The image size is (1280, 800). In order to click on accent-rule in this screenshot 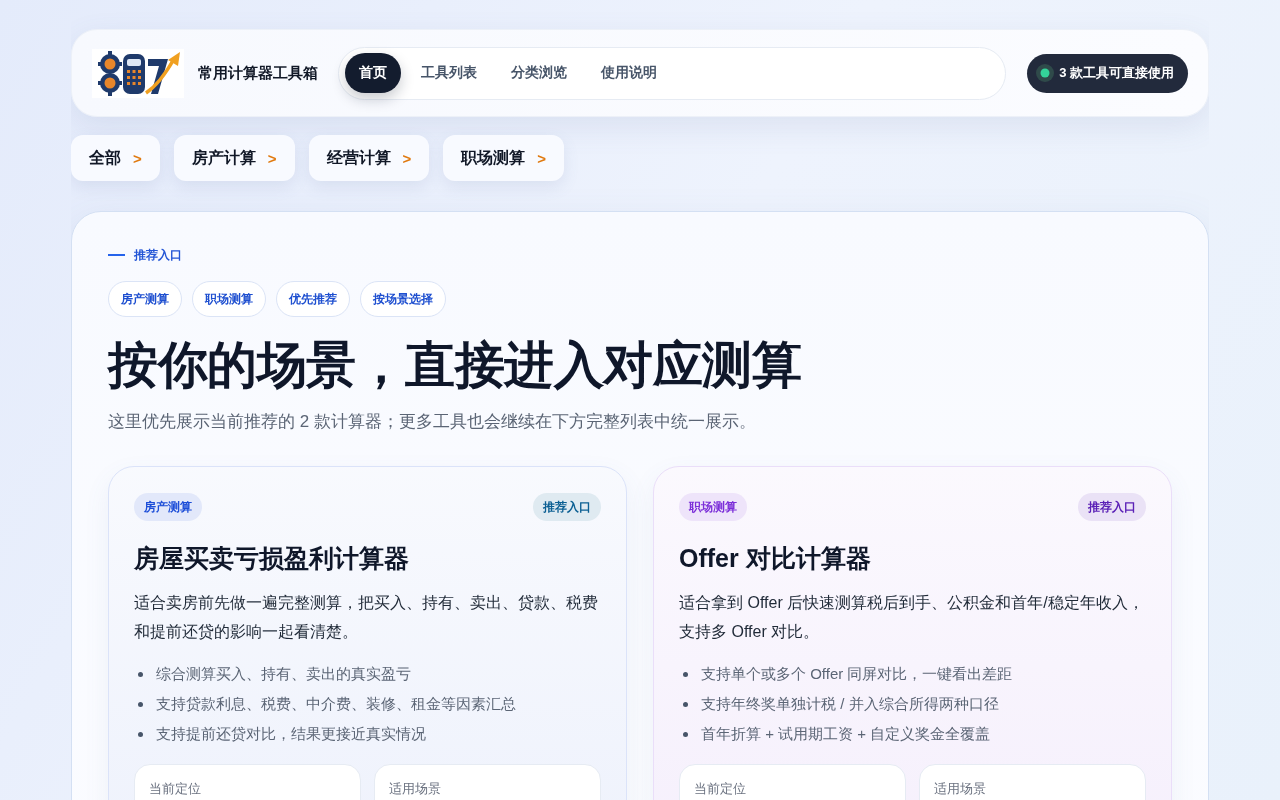, I will do `click(116, 255)`.